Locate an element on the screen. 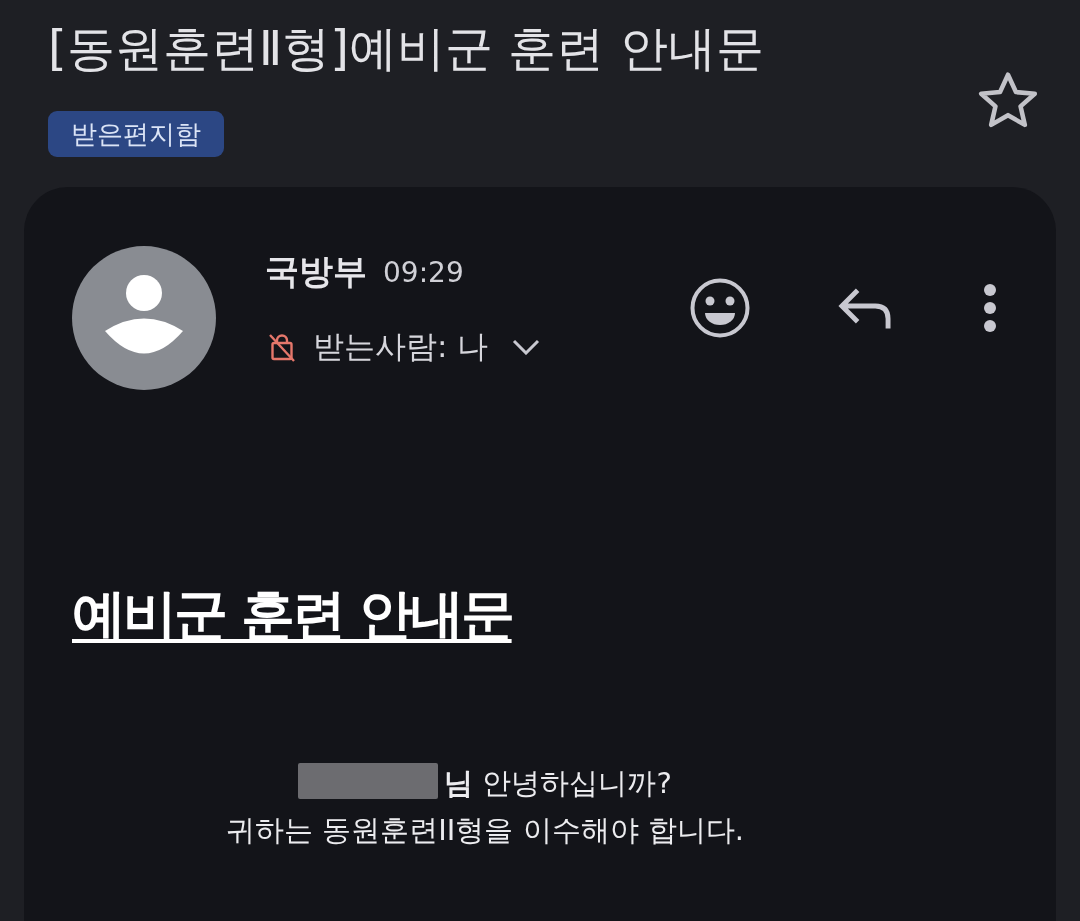 The image size is (1080, 921). body-heading: 예비군 훈련 안내문 is located at coordinates (292, 615).